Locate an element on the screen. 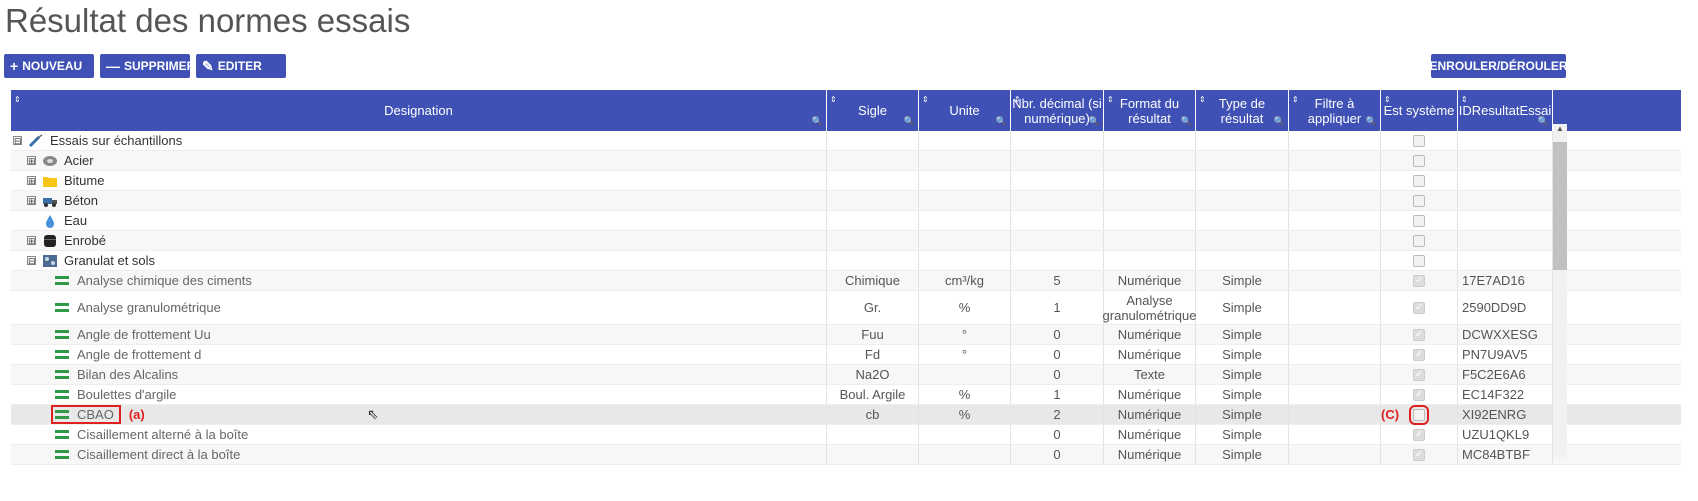 The width and height of the screenshot is (1698, 501). tree-row: ⊞ Acier is located at coordinates (846, 161).